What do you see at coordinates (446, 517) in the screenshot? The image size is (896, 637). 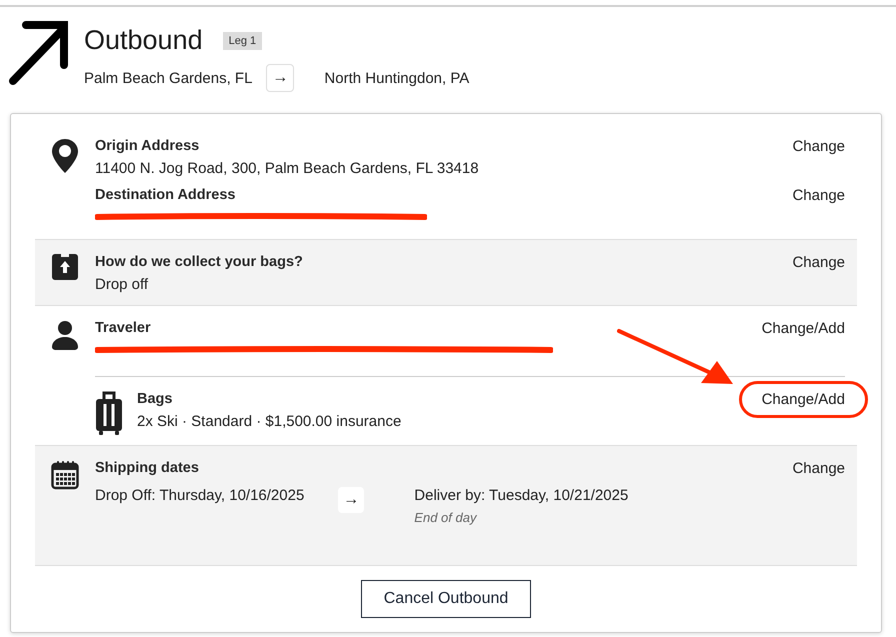 I see `delivery-note: End of day` at bounding box center [446, 517].